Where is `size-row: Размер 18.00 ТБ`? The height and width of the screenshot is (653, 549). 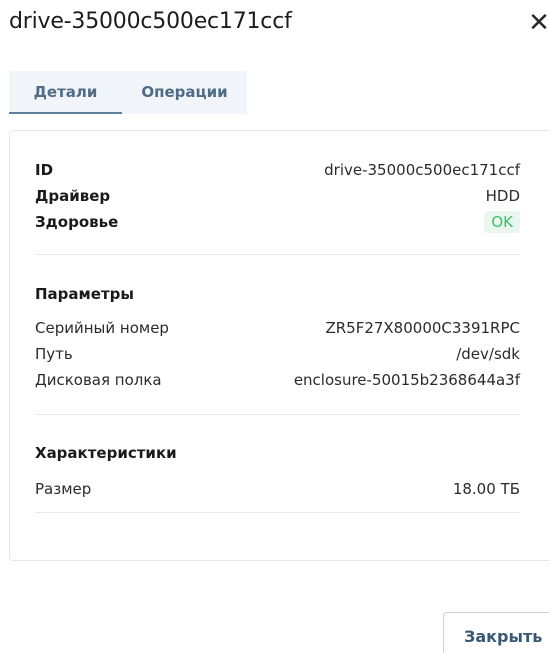 size-row: Размер 18.00 ТБ is located at coordinates (277, 489).